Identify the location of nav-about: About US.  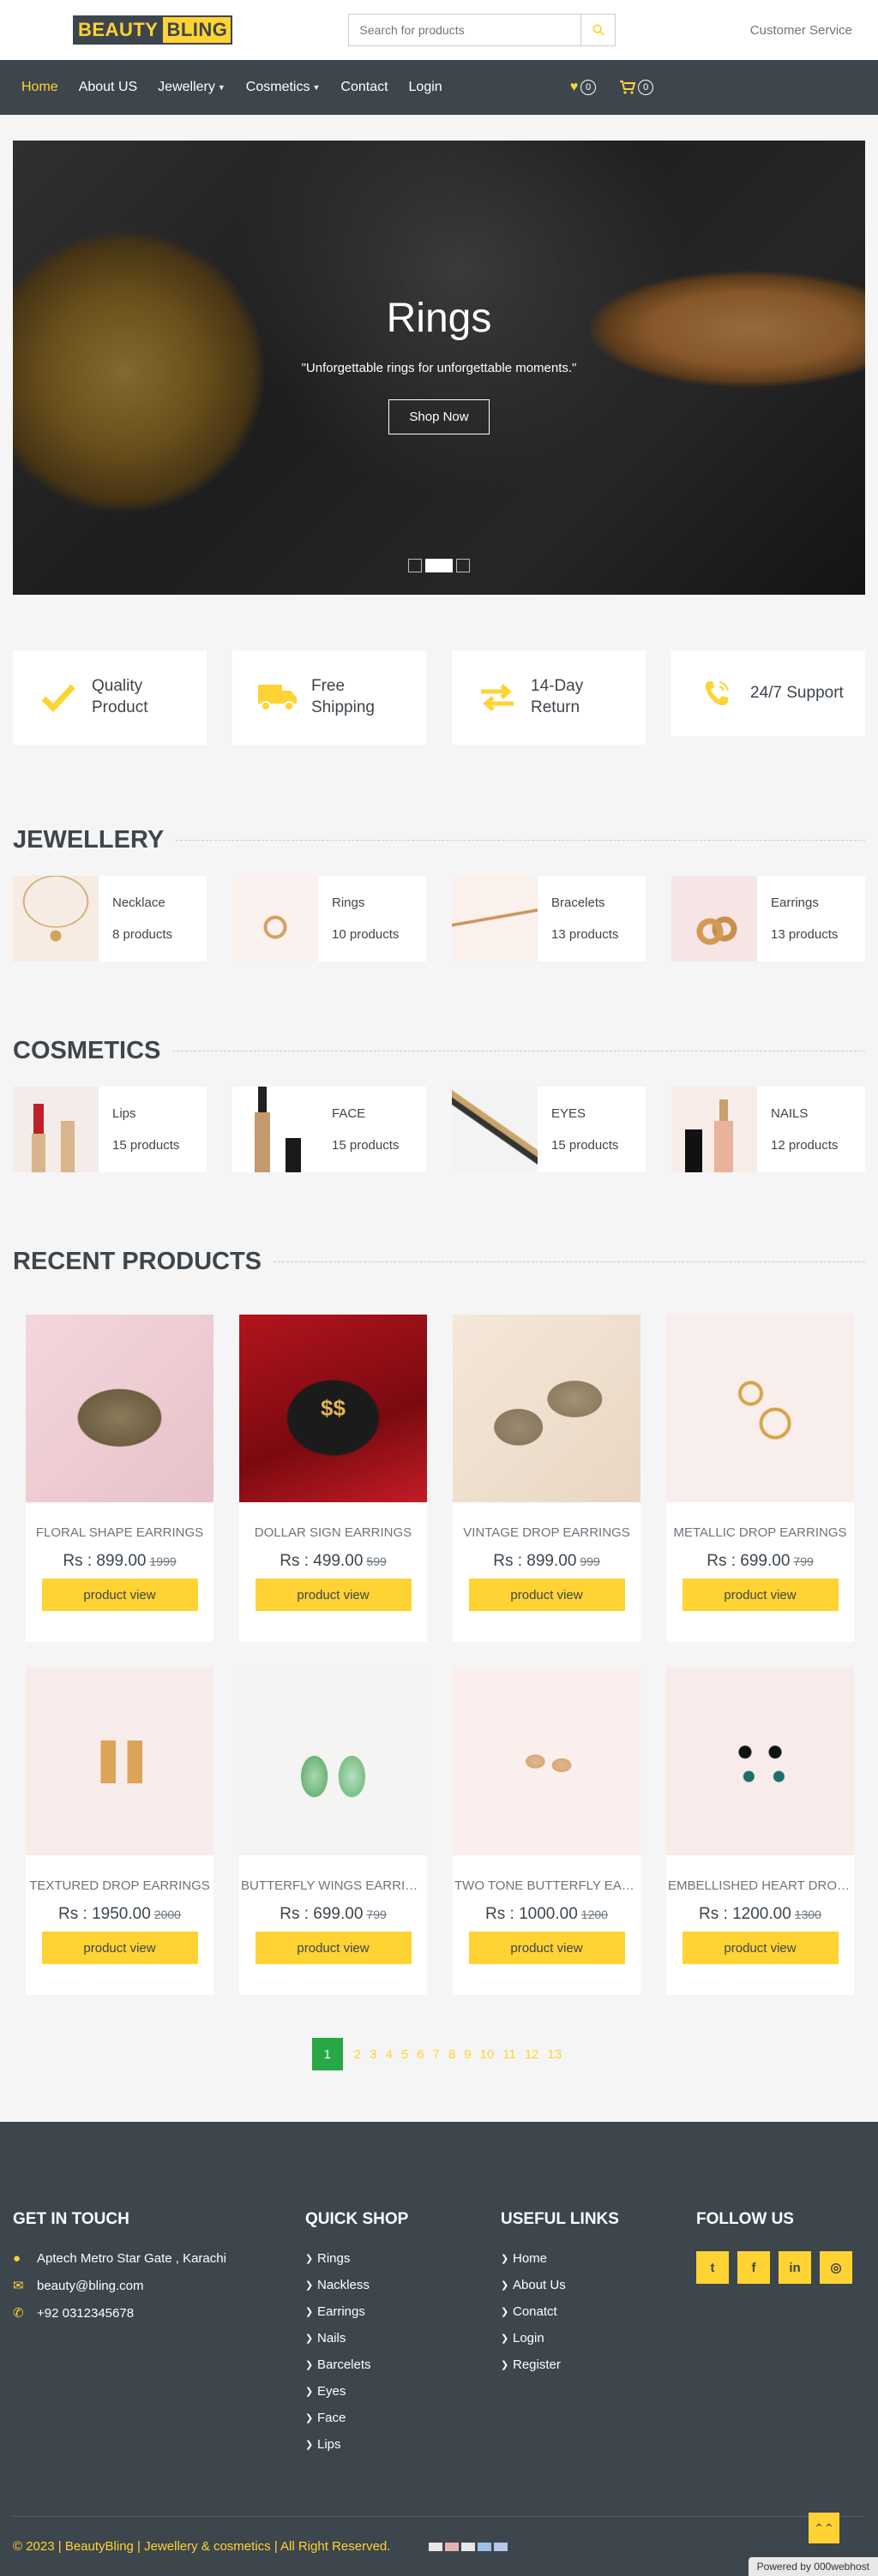
(108, 87).